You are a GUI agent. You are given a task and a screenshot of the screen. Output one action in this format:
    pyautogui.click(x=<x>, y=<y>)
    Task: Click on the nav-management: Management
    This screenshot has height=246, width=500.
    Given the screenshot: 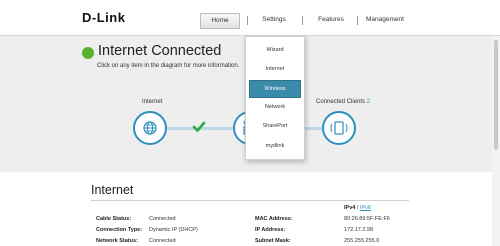 What is the action you would take?
    pyautogui.click(x=385, y=20)
    